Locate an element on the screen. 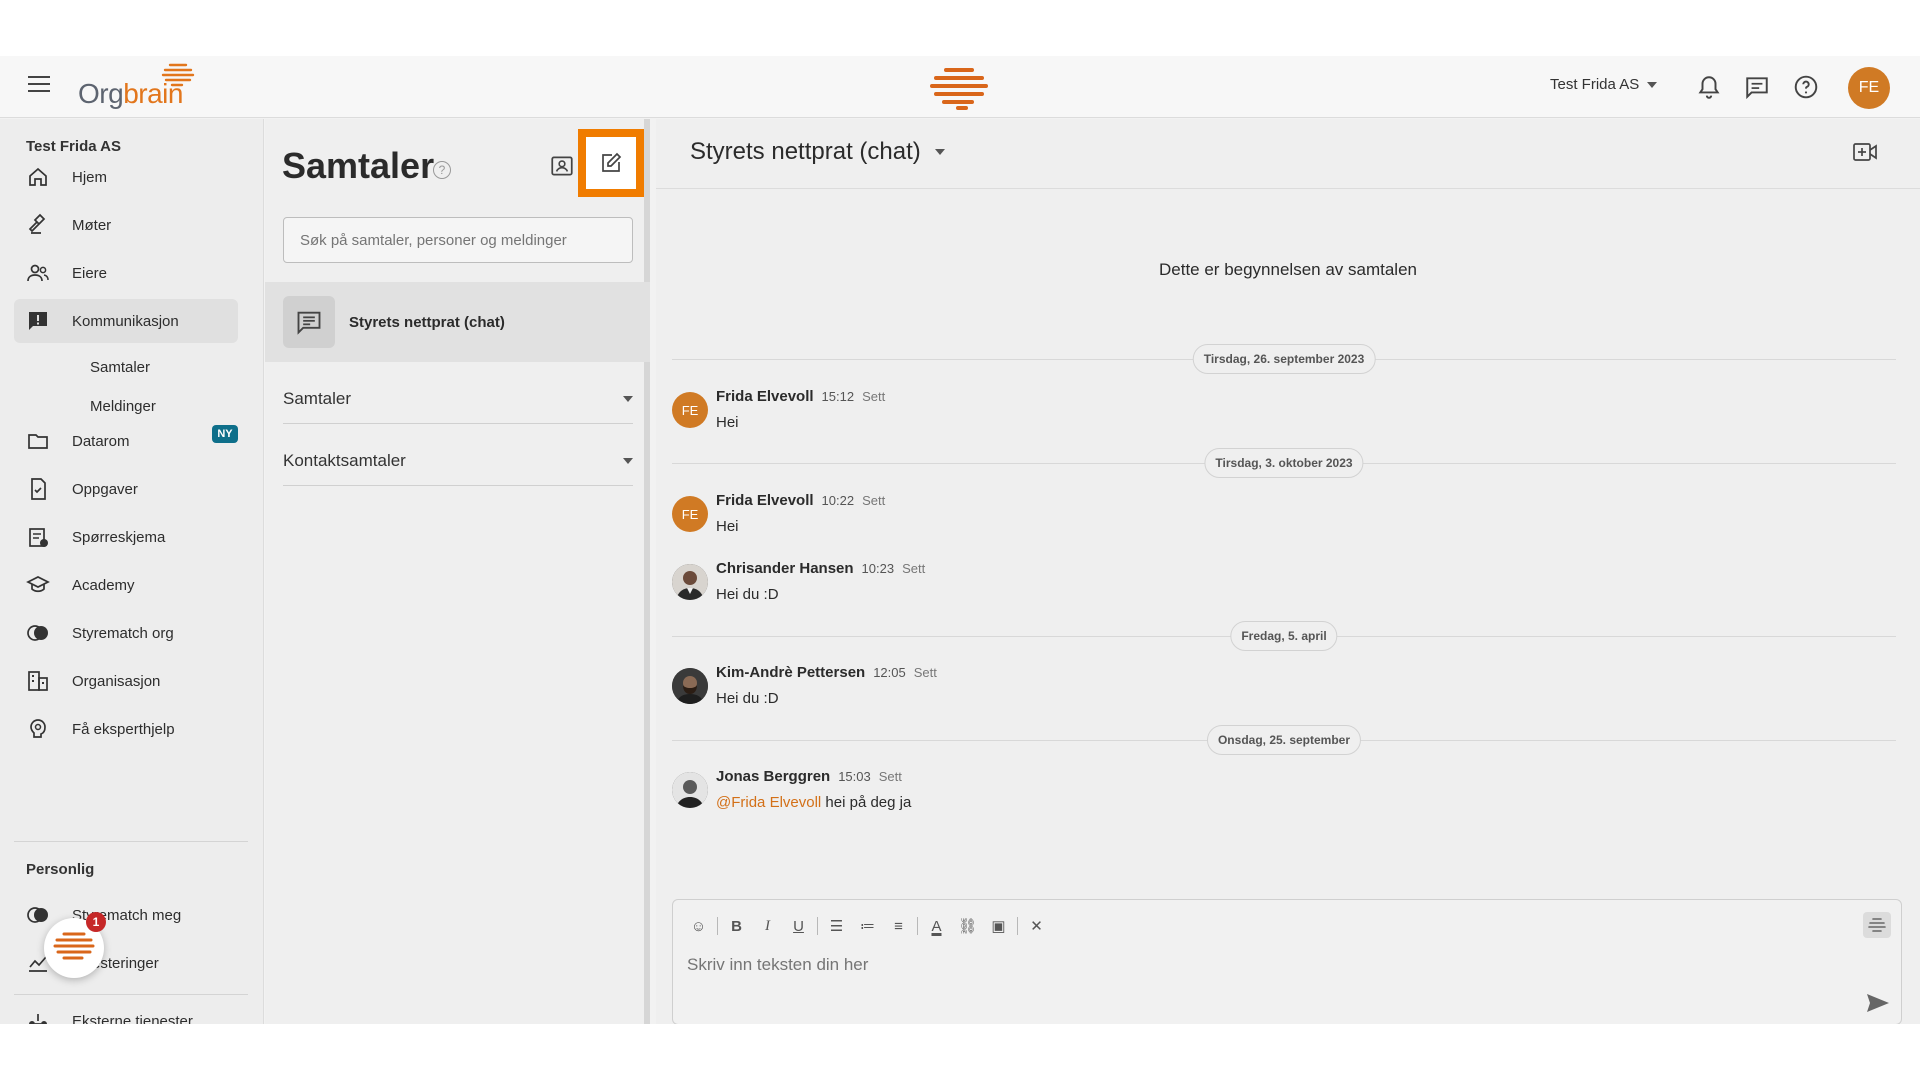  link-icon: ⛓ is located at coordinates (967, 926).